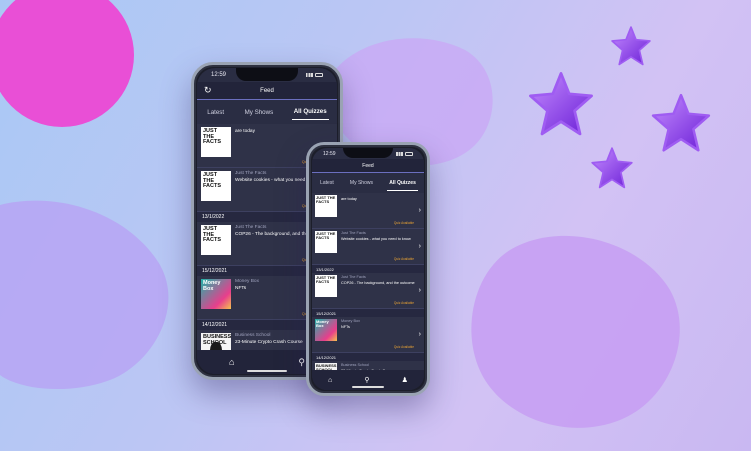 This screenshot has height=451, width=751. Describe the element at coordinates (405, 380) in the screenshot. I see `profile-icon: ♟` at that location.